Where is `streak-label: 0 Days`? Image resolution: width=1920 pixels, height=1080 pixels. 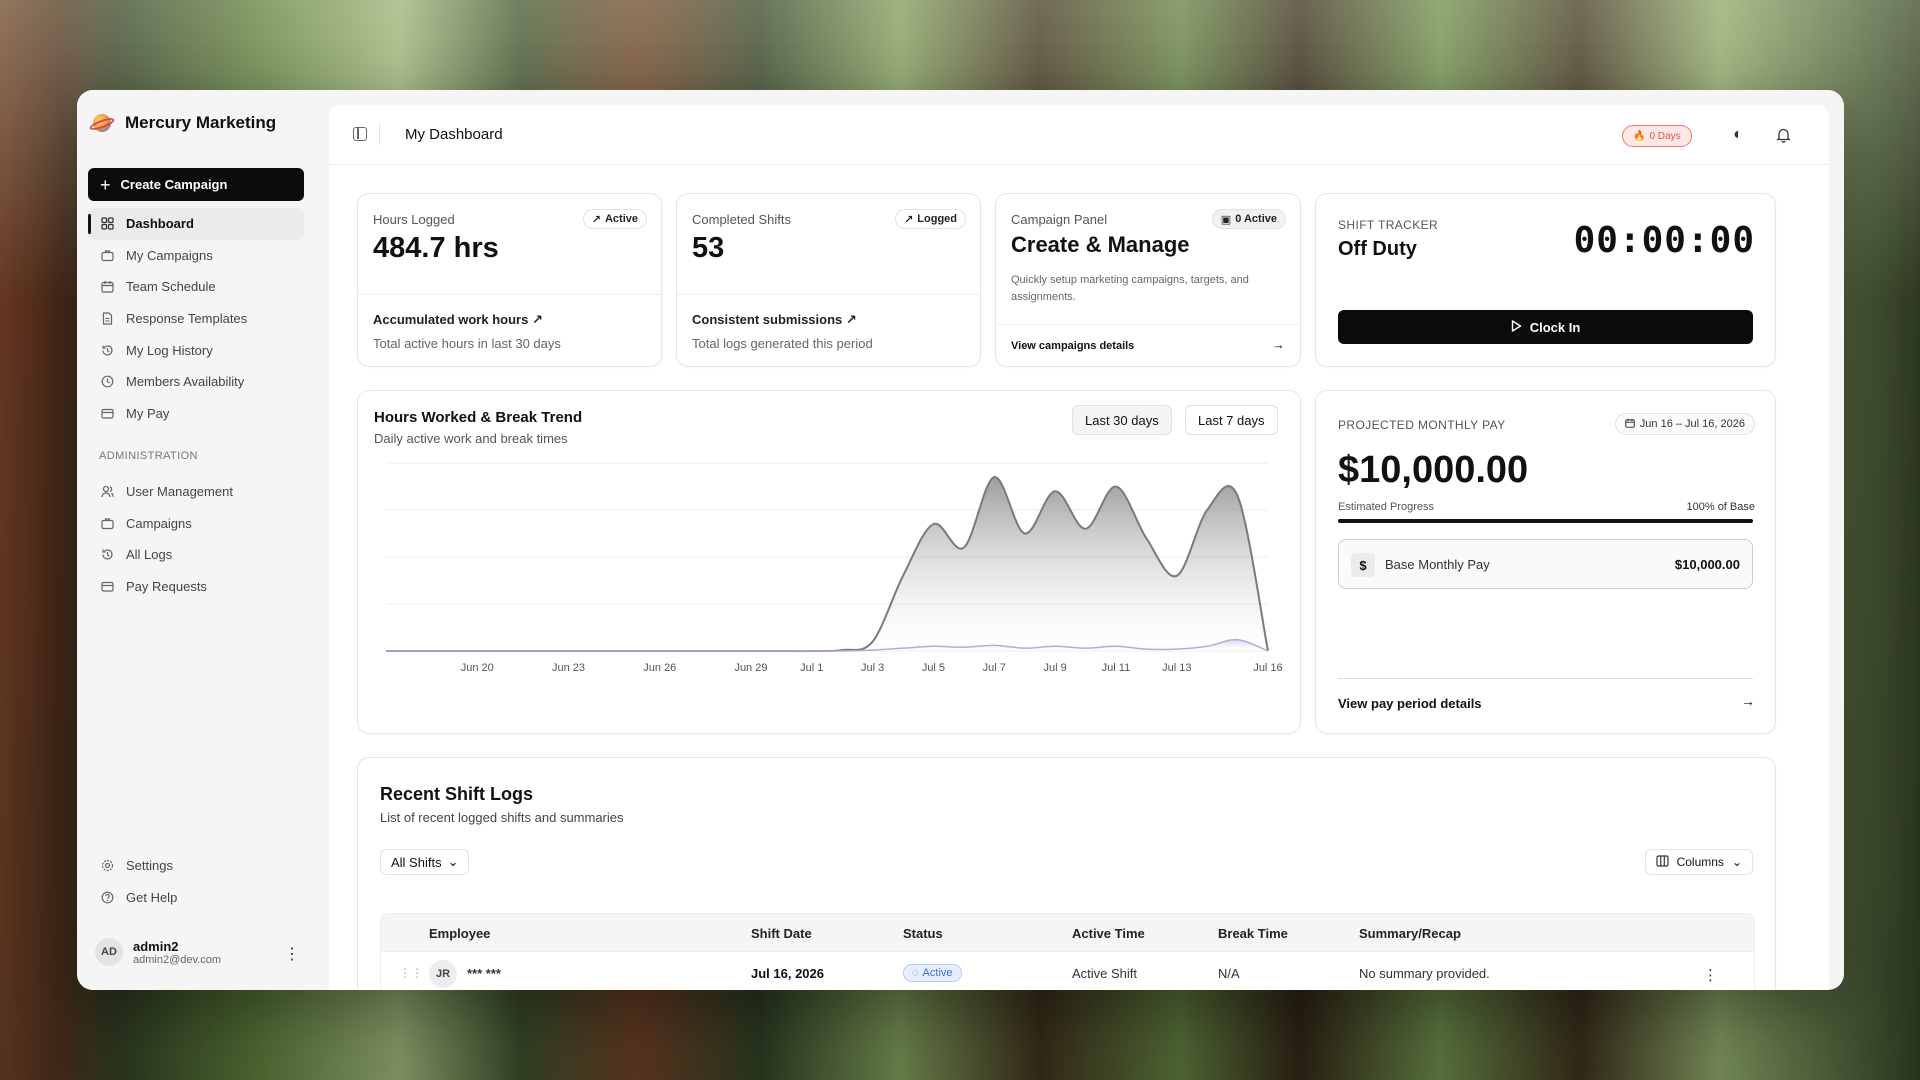 streak-label: 0 Days is located at coordinates (1665, 136).